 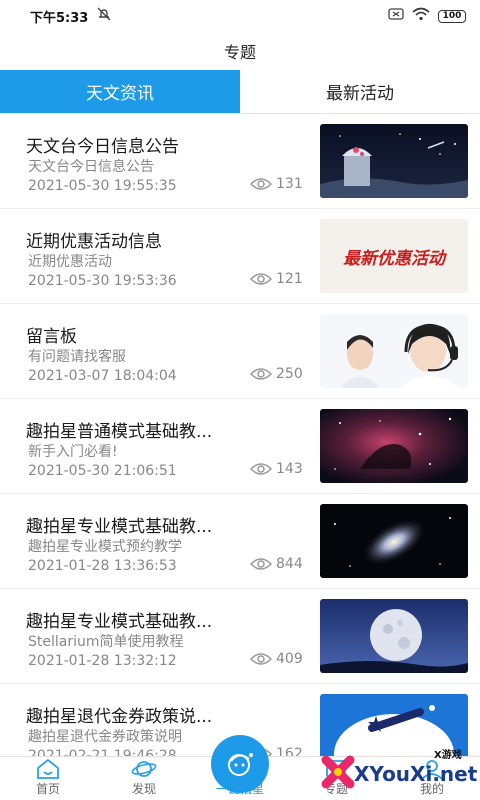 What do you see at coordinates (240, 351) in the screenshot?
I see `list-item: 留言板 有问题请找客服 2021-03-07 18:04:04 250` at bounding box center [240, 351].